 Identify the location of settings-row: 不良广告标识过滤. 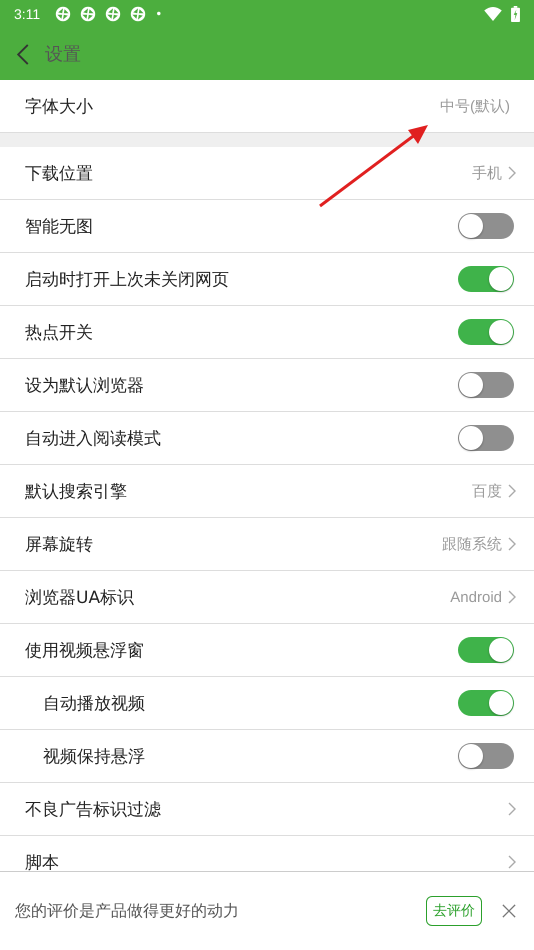
(267, 809).